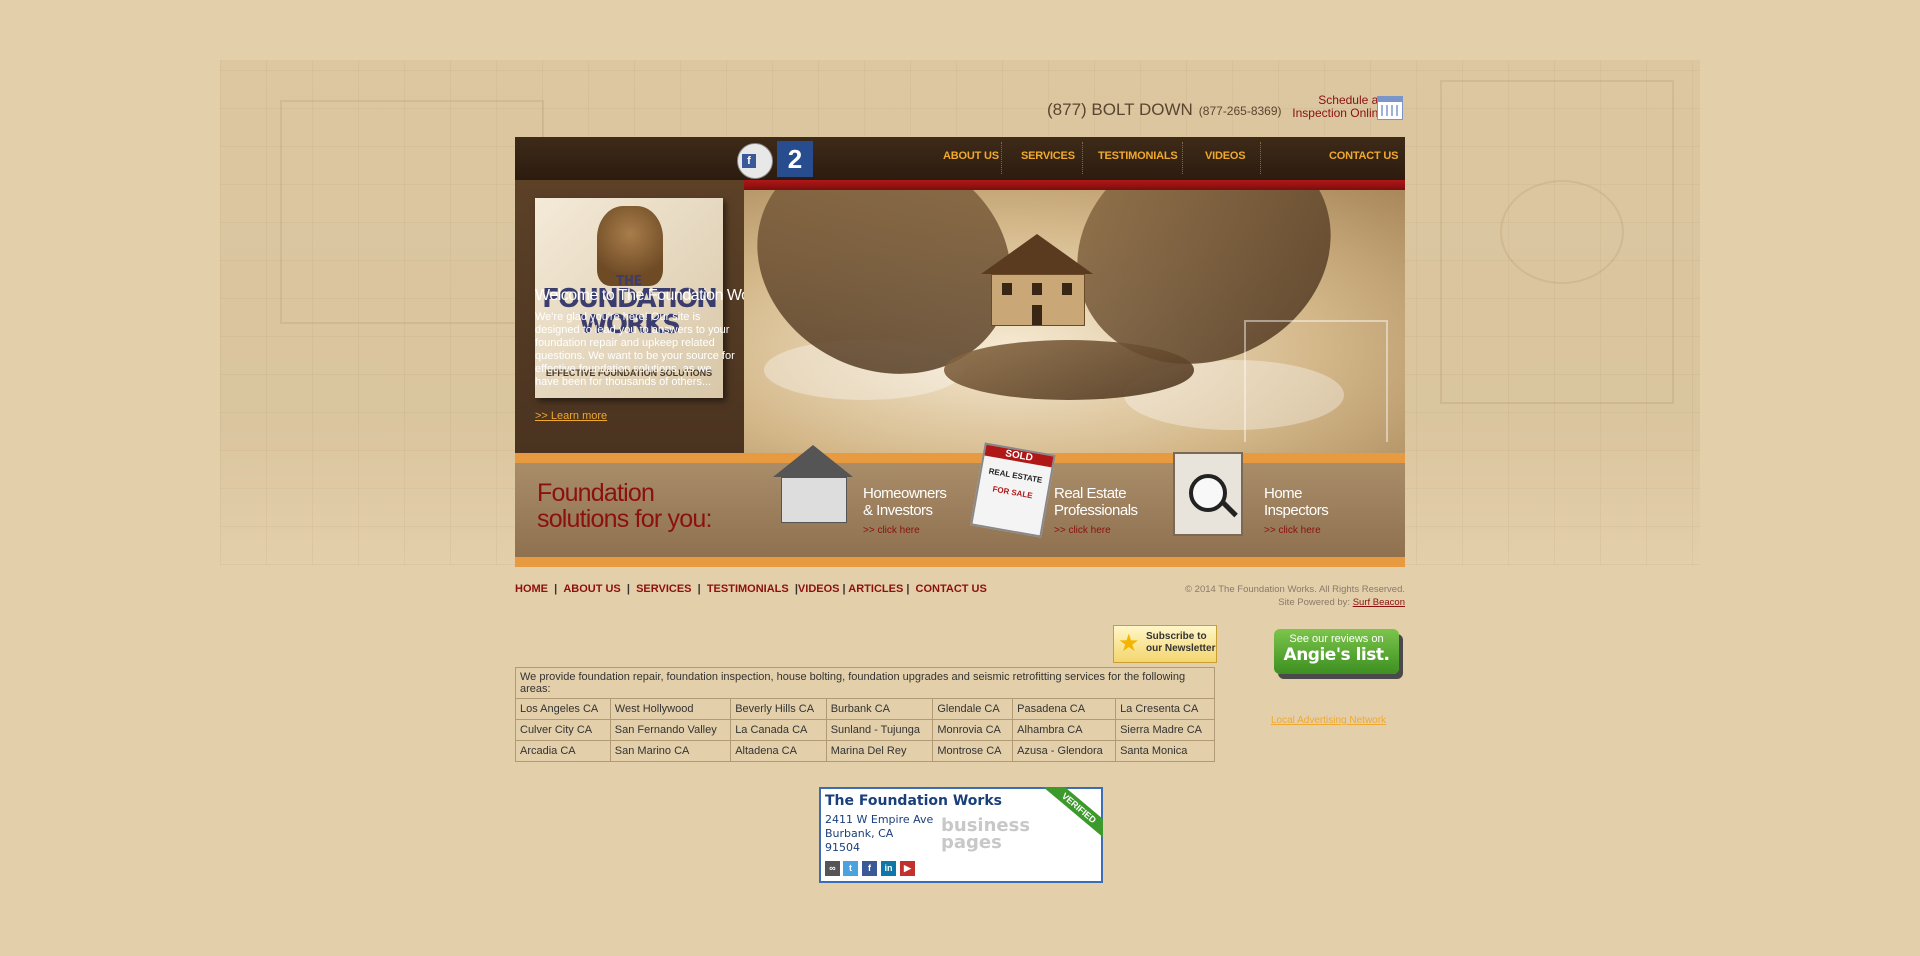 The image size is (1920, 956). Describe the element at coordinates (563, 730) in the screenshot. I see `area-cell: Culver City CA` at that location.